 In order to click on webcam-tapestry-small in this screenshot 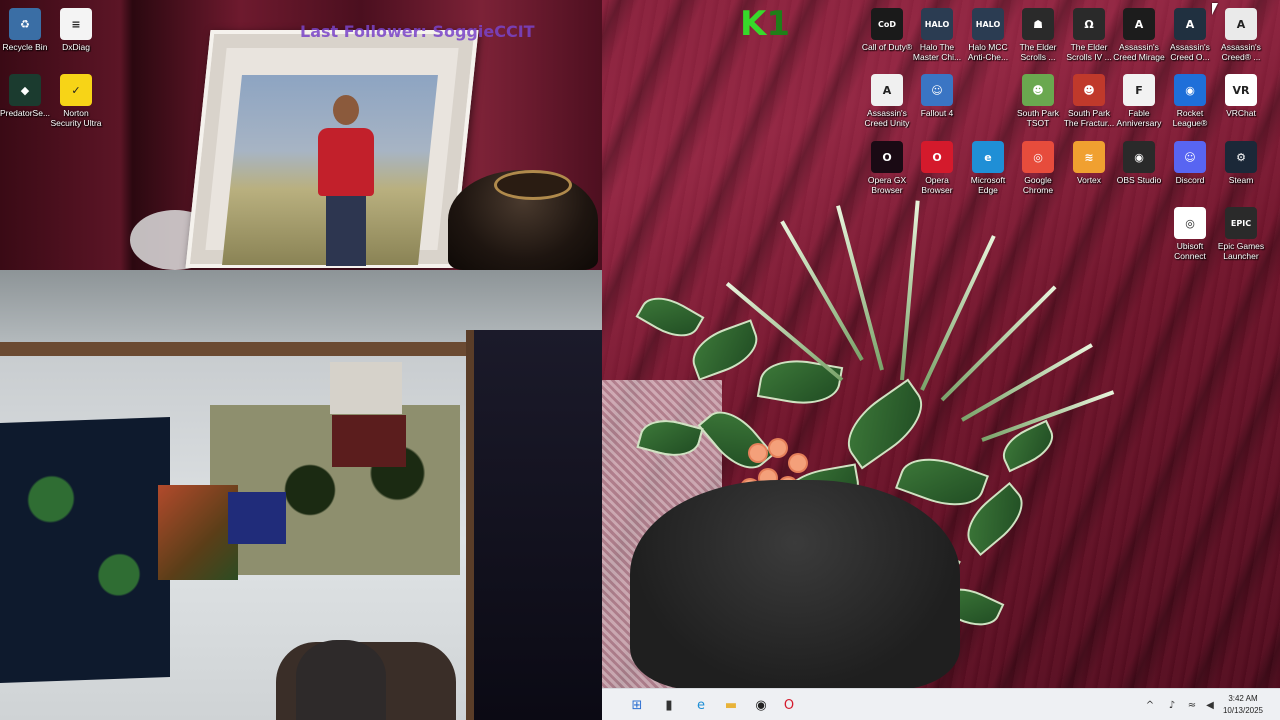, I will do `click(198, 532)`.